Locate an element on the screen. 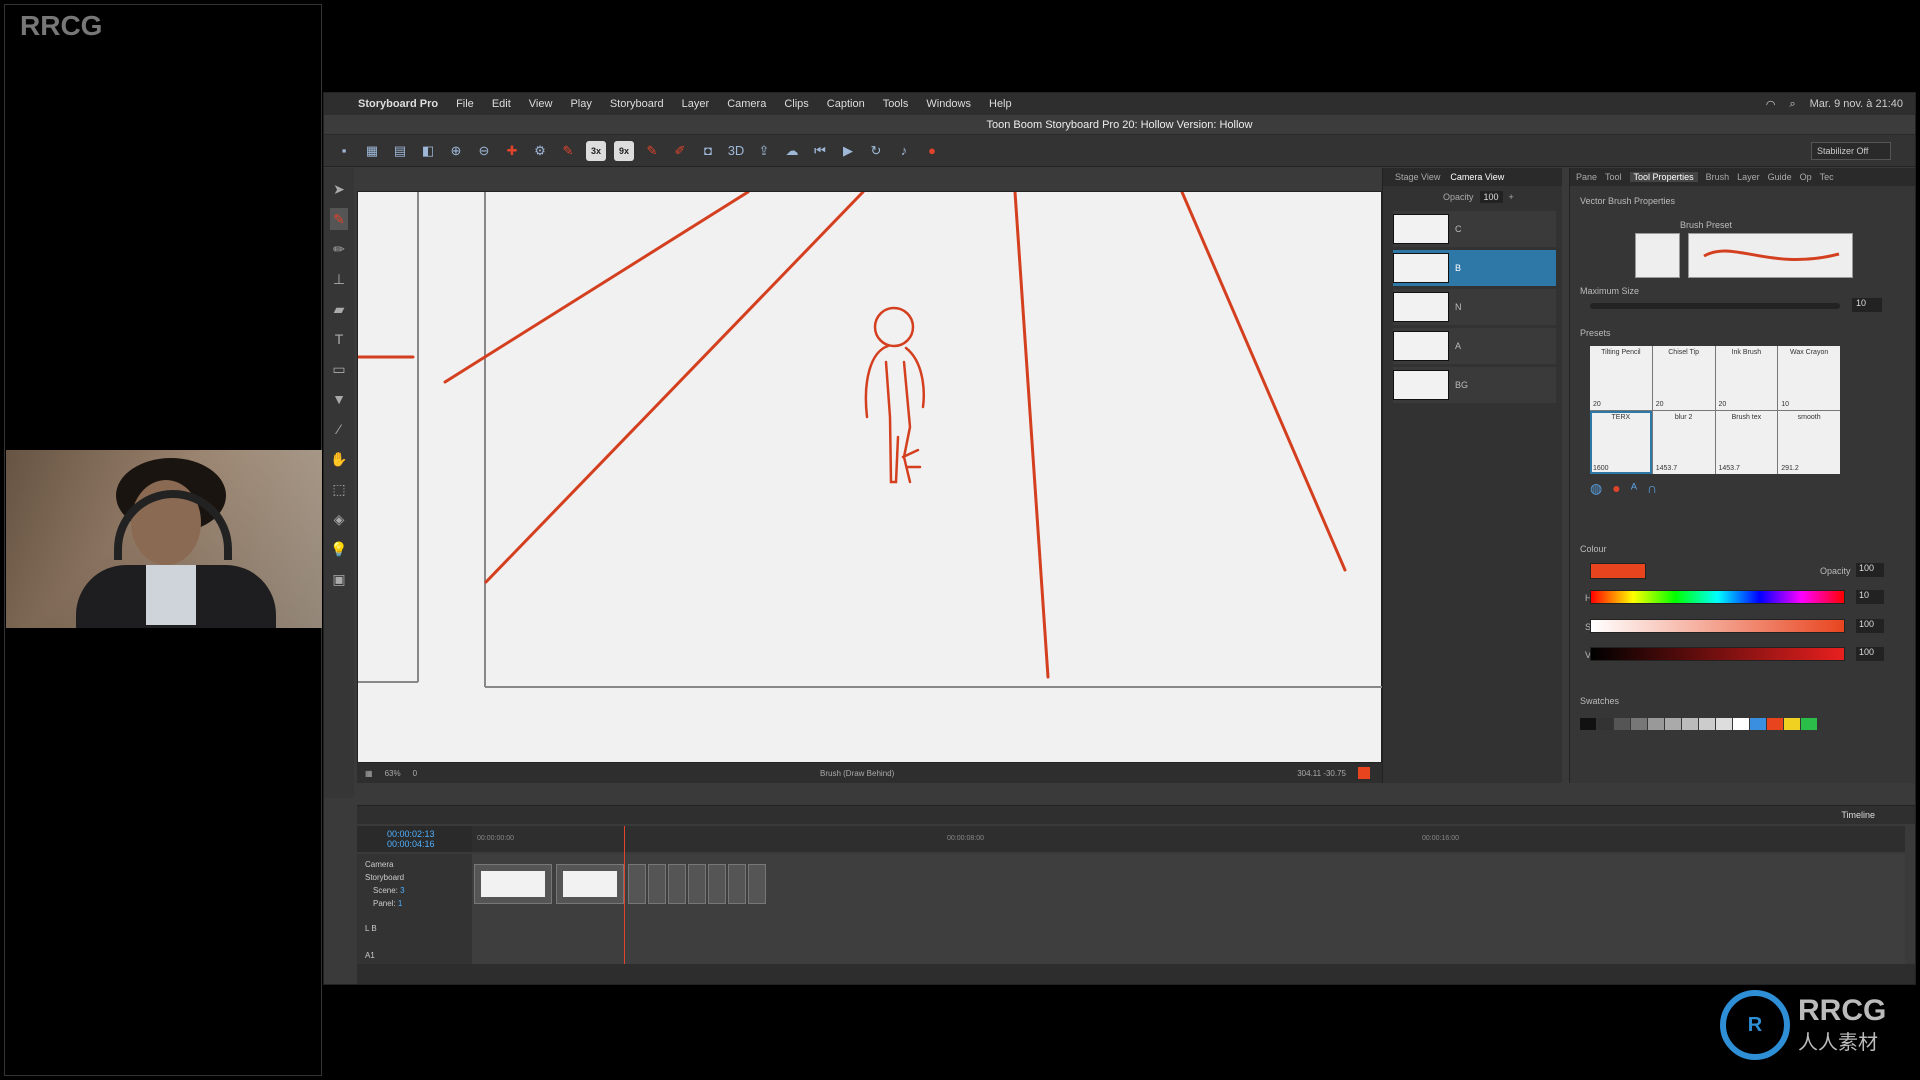  layer-row: B is located at coordinates (1474, 268).